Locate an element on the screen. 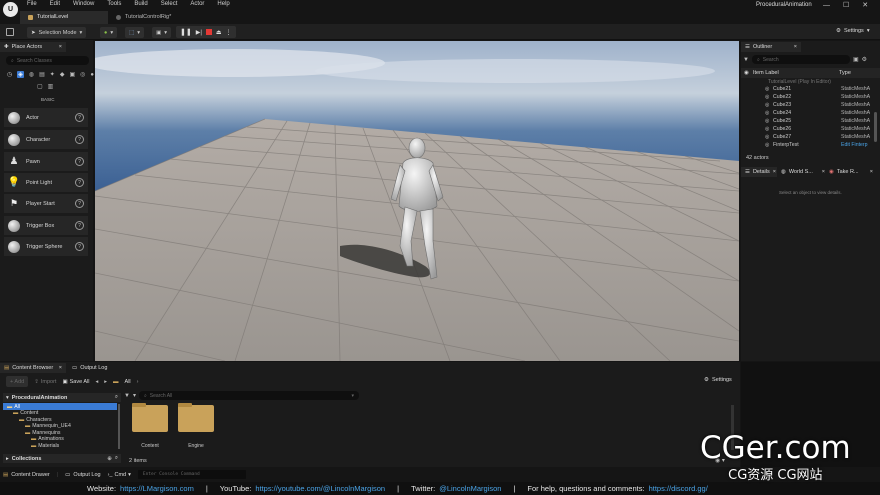  close-window-button: ✕ is located at coordinates (865, 5).